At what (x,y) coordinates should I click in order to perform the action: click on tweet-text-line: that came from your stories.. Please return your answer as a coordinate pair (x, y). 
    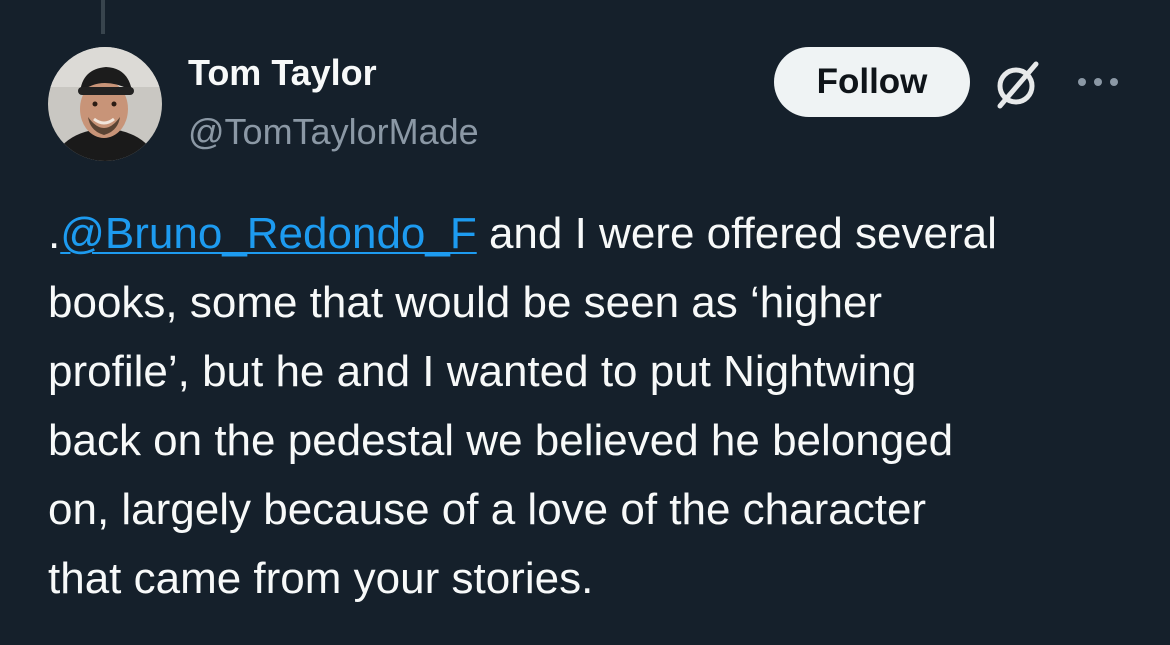
    Looking at the image, I should click on (321, 578).